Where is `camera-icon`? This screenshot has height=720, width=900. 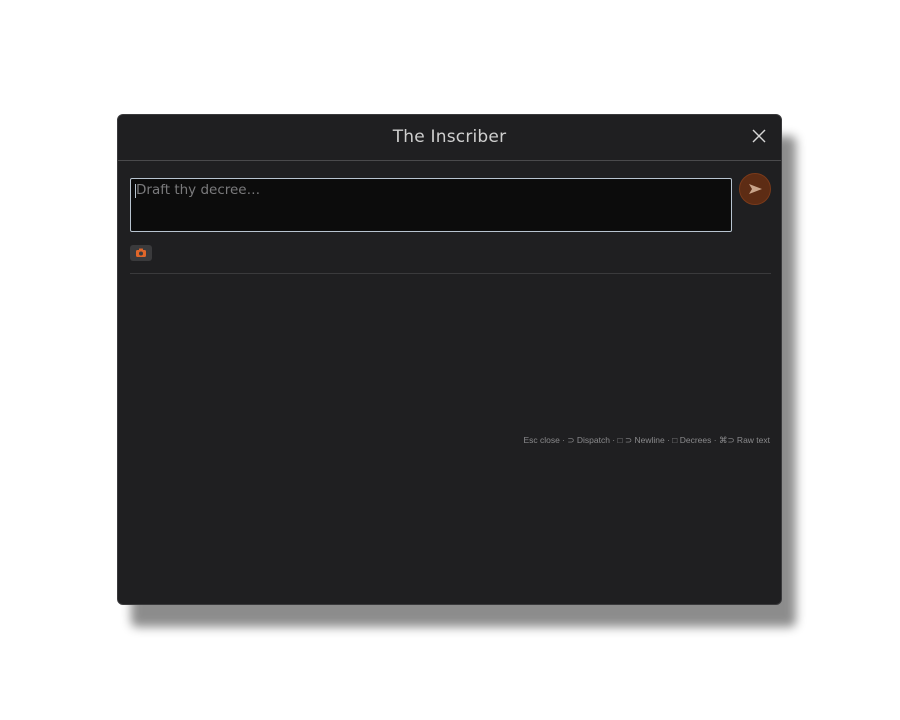 camera-icon is located at coordinates (141, 252).